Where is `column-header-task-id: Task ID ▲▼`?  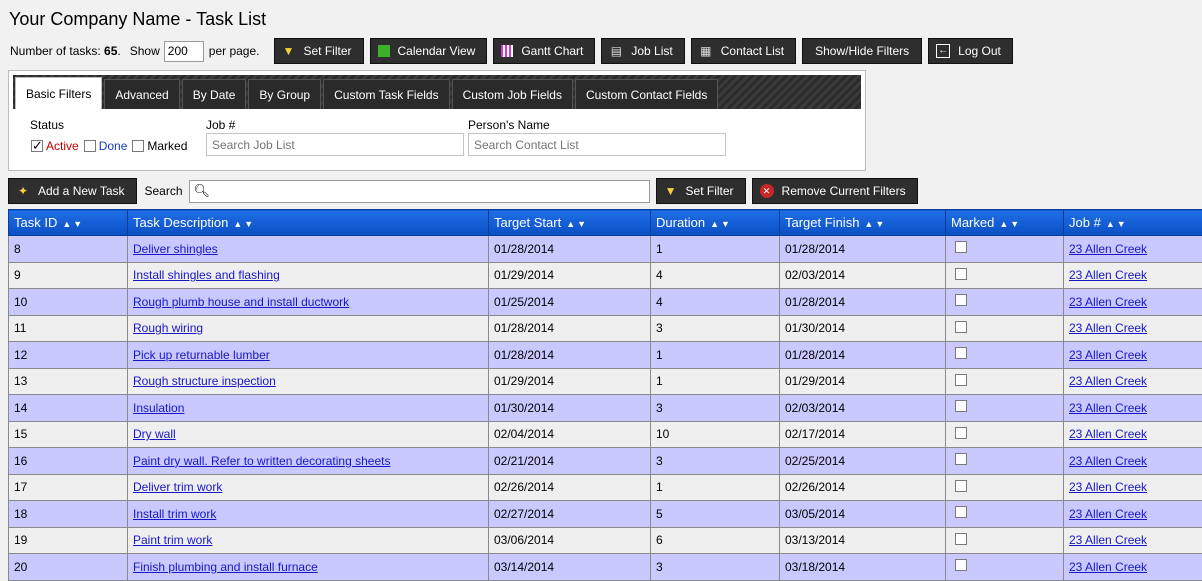
column-header-task-id: Task ID ▲▼ is located at coordinates (68, 223).